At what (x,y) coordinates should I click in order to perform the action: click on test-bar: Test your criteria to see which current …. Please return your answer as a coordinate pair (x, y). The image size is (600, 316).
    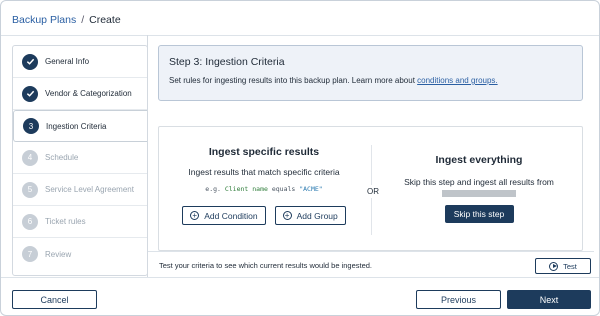
    Looking at the image, I should click on (371, 264).